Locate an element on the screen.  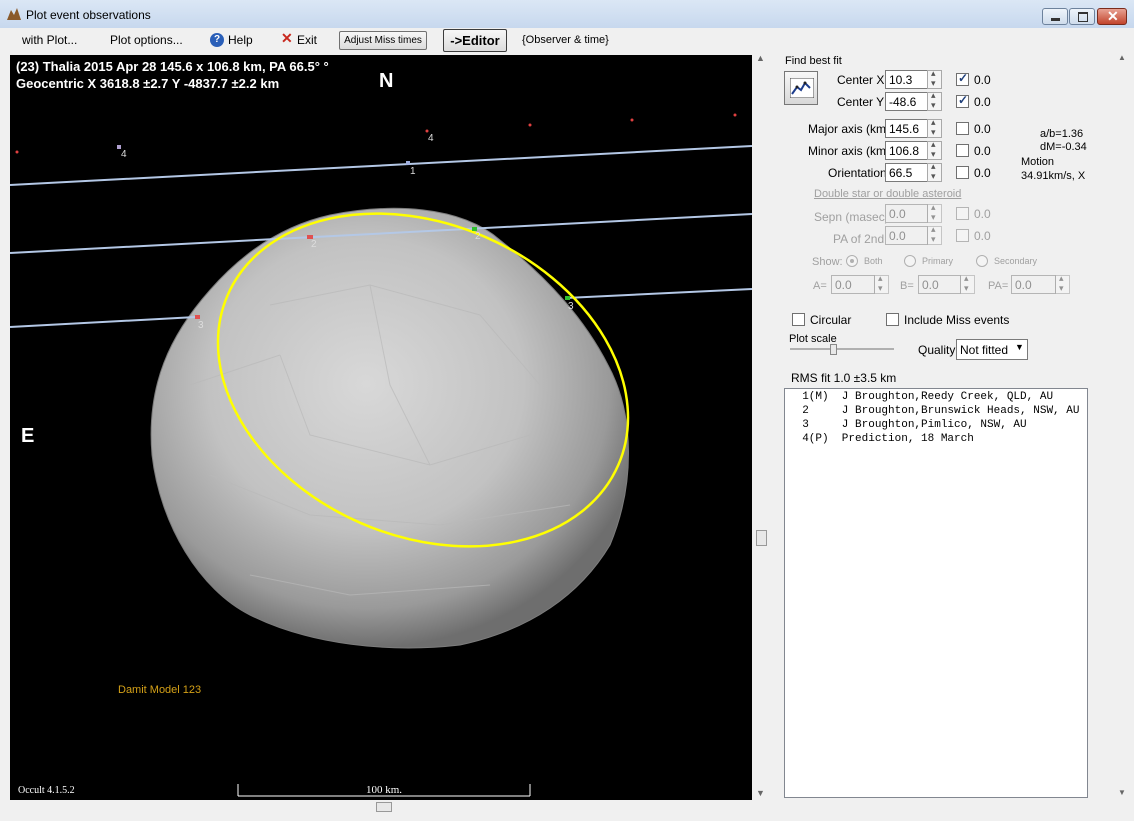
help-icon: ? is located at coordinates (217, 40).